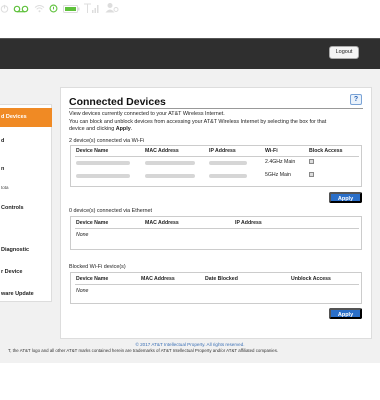 This screenshot has height=400, width=380. What do you see at coordinates (221, 279) in the screenshot?
I see `col-date-blocked: Date Blocked` at bounding box center [221, 279].